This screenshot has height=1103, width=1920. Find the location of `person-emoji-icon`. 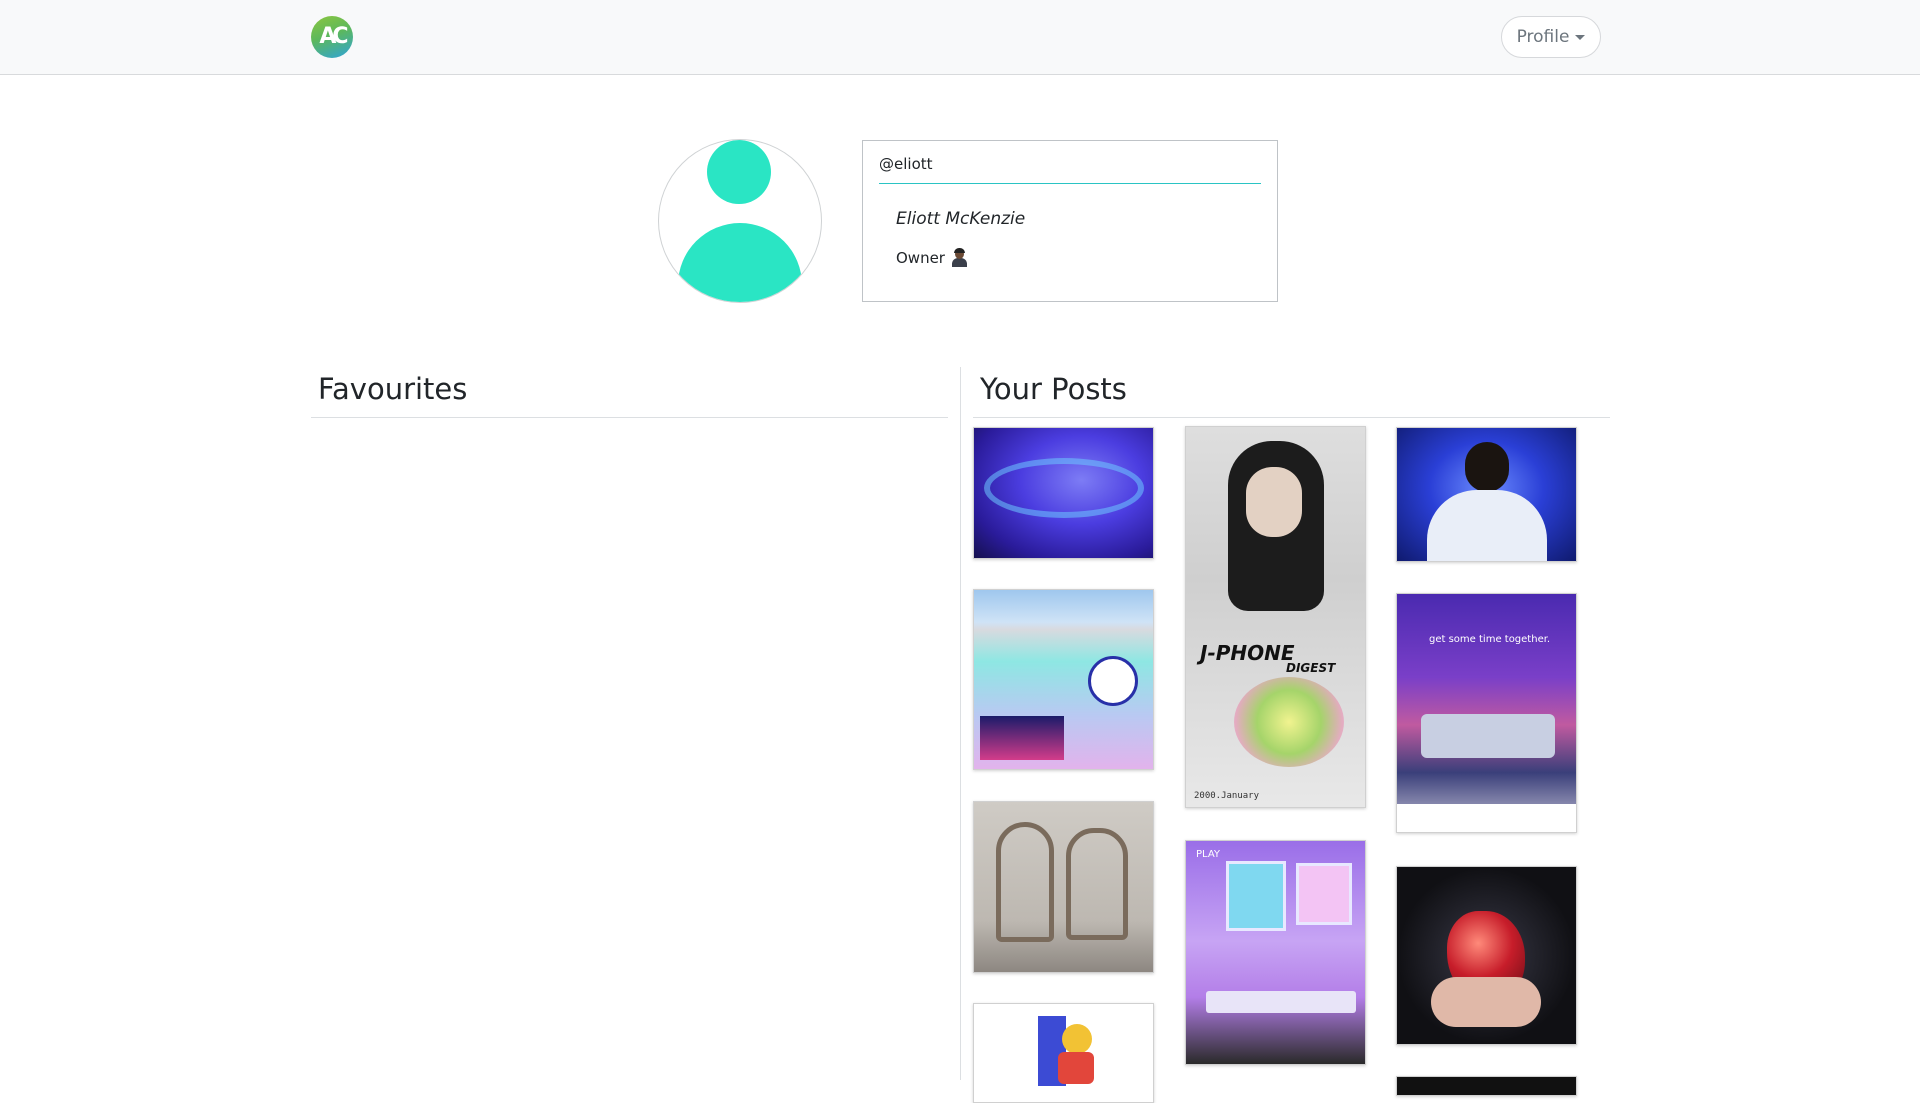

person-emoji-icon is located at coordinates (959, 257).